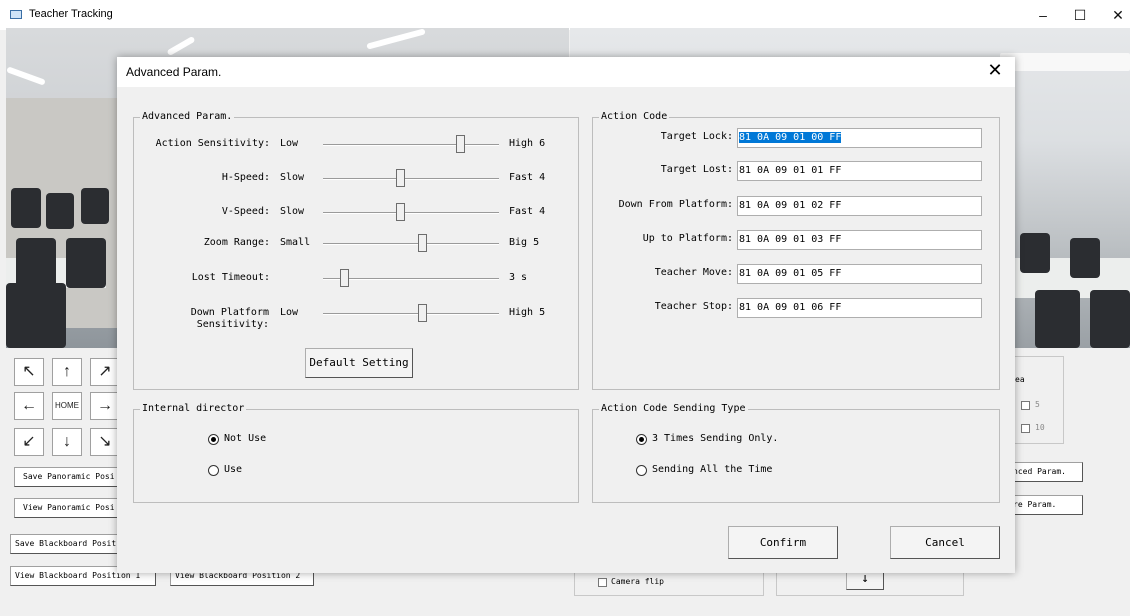 The image size is (1130, 616). What do you see at coordinates (69, 477) in the screenshot?
I see `save-panoramic-position-button: Save Panoramic Posi` at bounding box center [69, 477].